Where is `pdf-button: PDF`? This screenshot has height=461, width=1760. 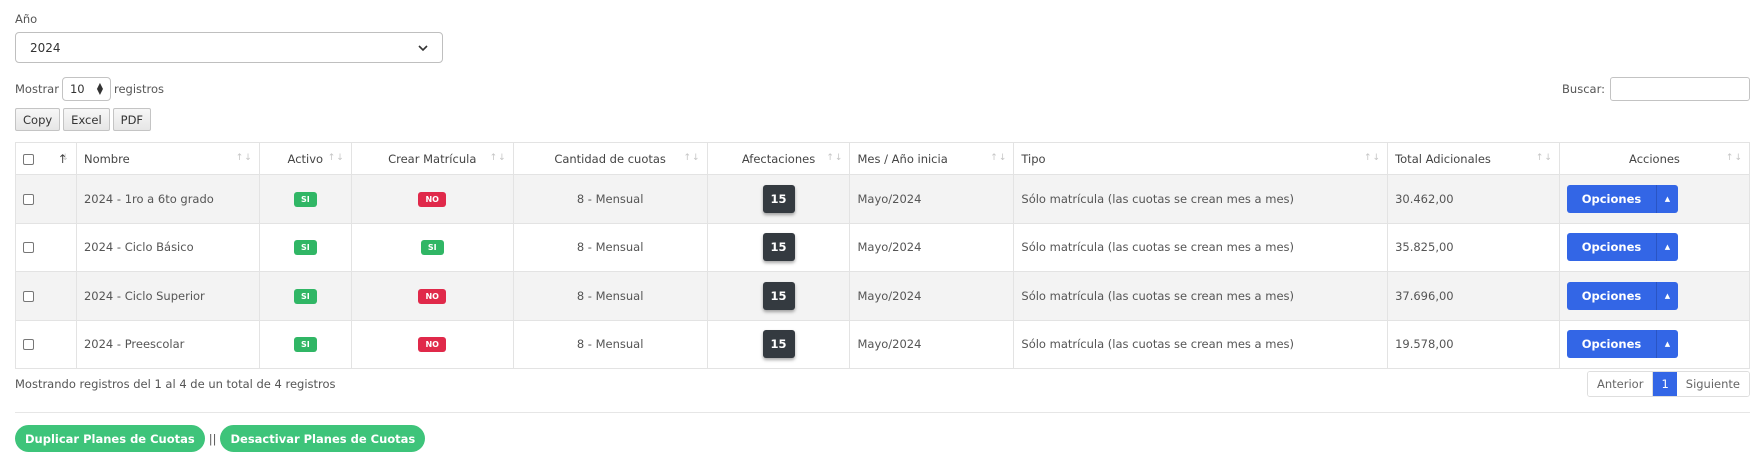
pdf-button: PDF is located at coordinates (132, 119).